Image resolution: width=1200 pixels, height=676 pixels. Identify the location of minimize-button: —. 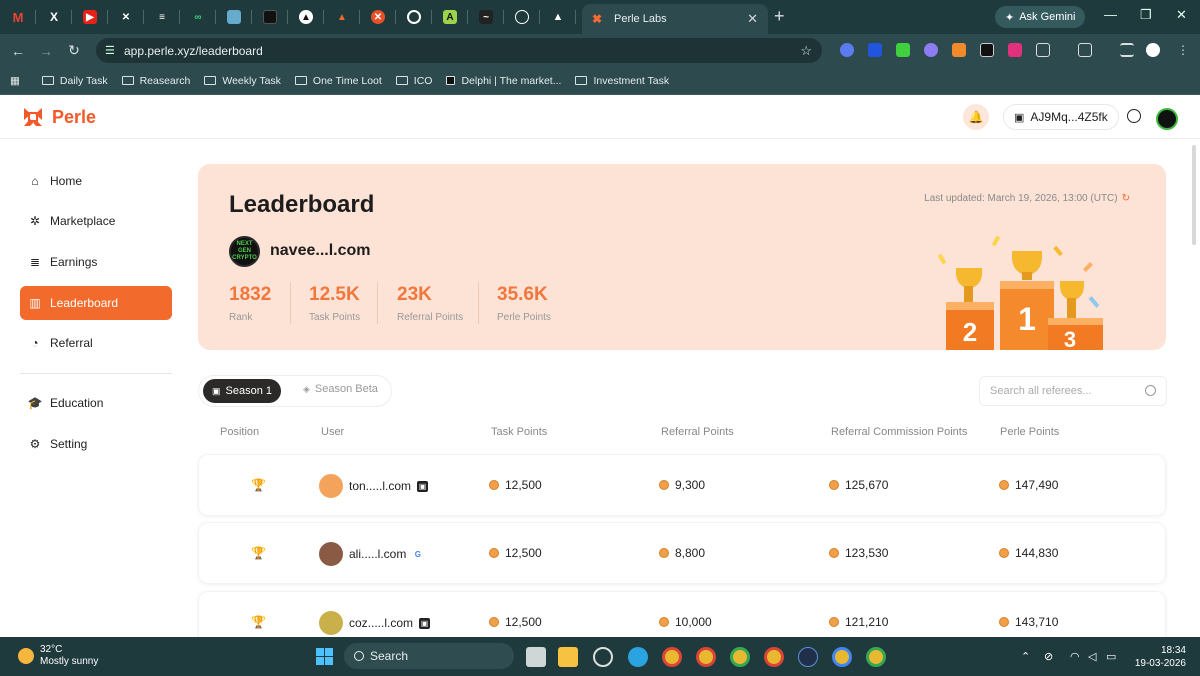
(1110, 14).